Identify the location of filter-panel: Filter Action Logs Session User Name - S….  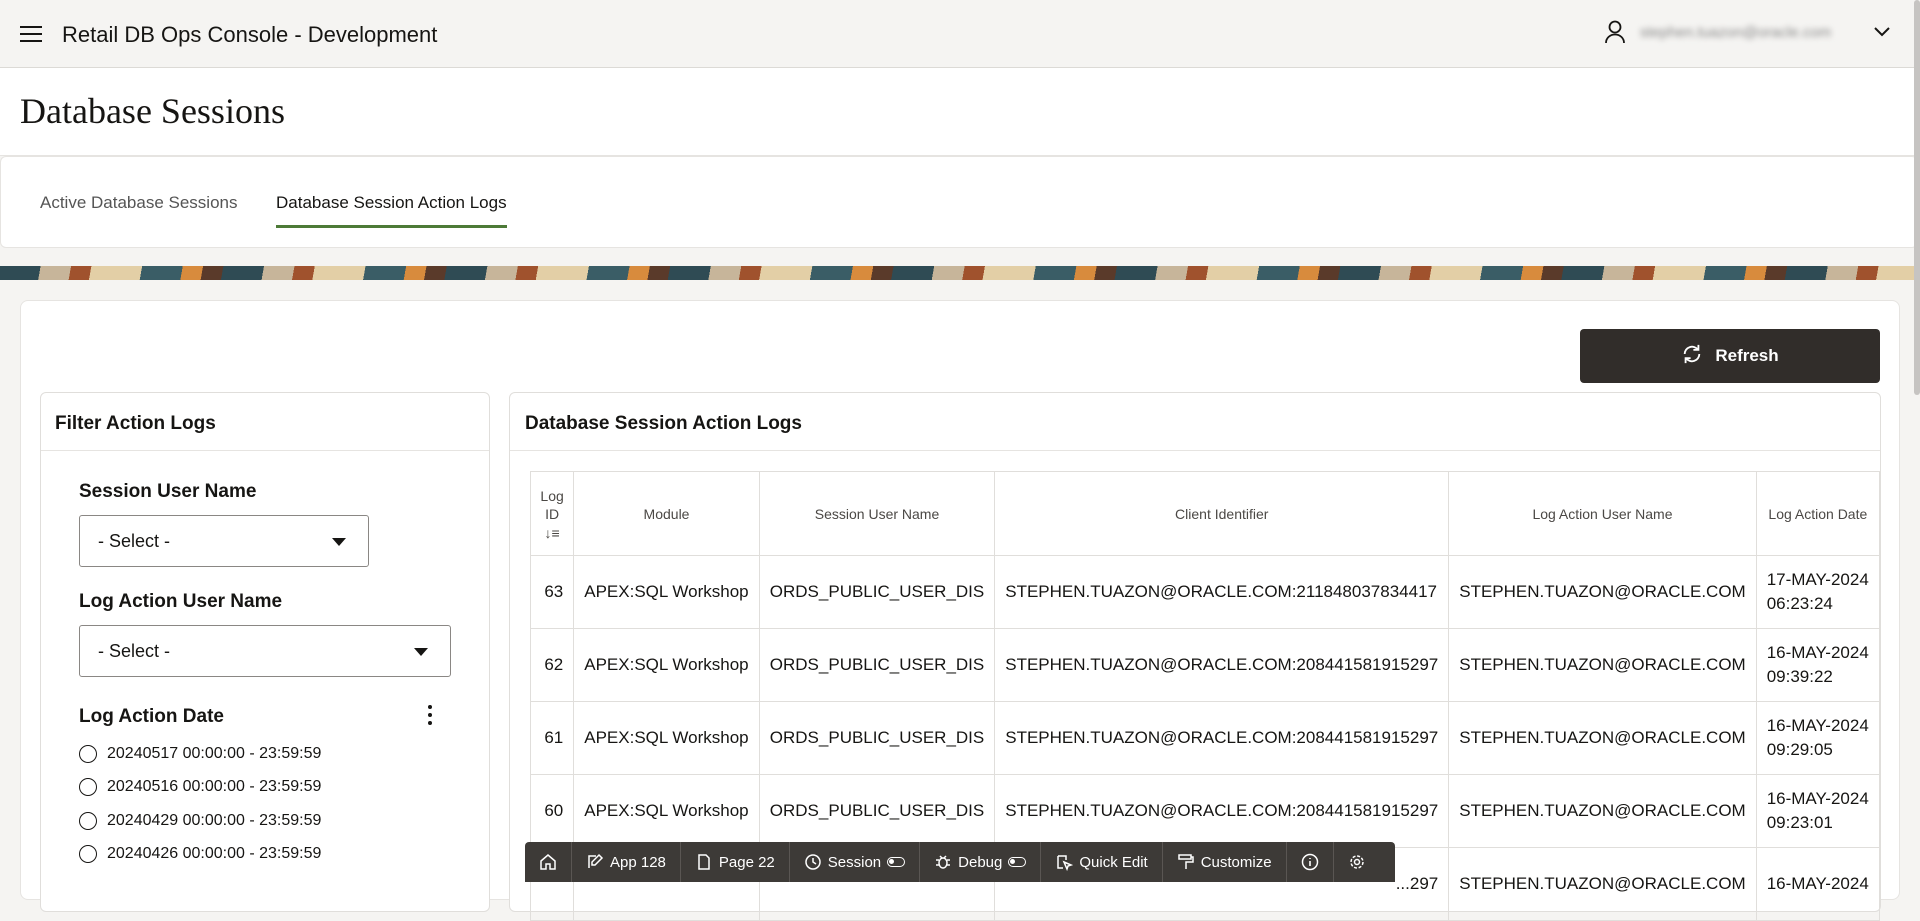
(265, 652).